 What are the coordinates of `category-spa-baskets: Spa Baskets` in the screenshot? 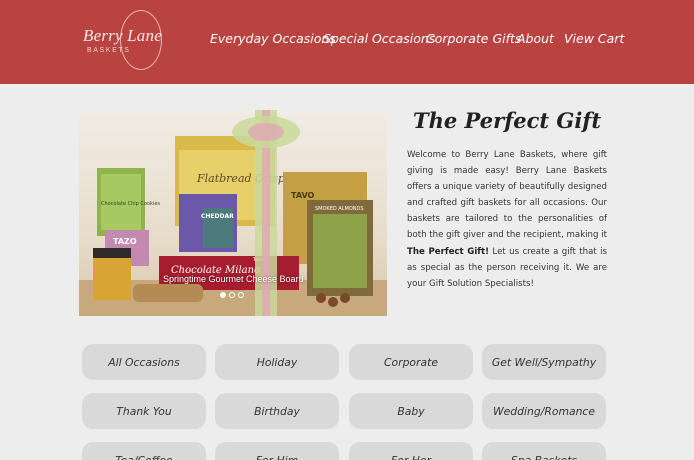 It's located at (544, 451).